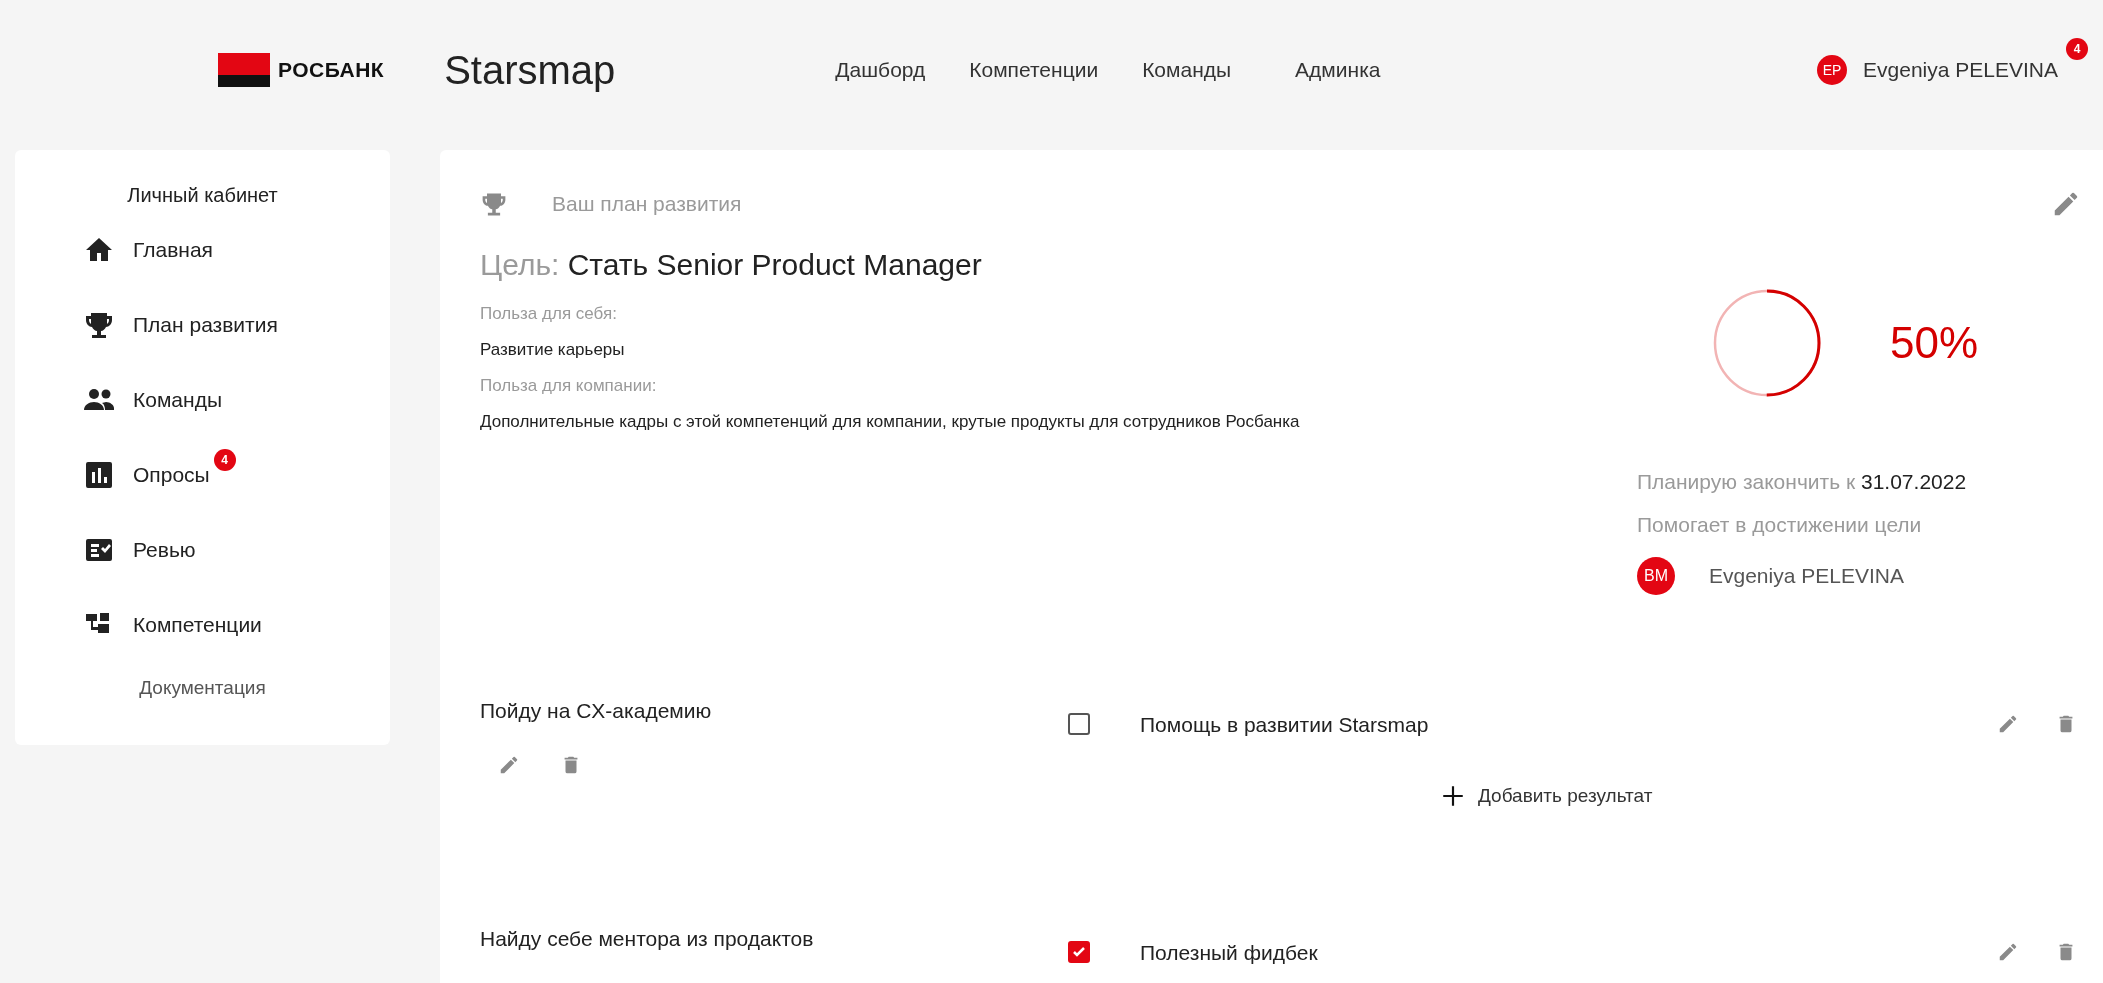 The width and height of the screenshot is (2103, 983). What do you see at coordinates (244, 70) in the screenshot?
I see `logo-icon` at bounding box center [244, 70].